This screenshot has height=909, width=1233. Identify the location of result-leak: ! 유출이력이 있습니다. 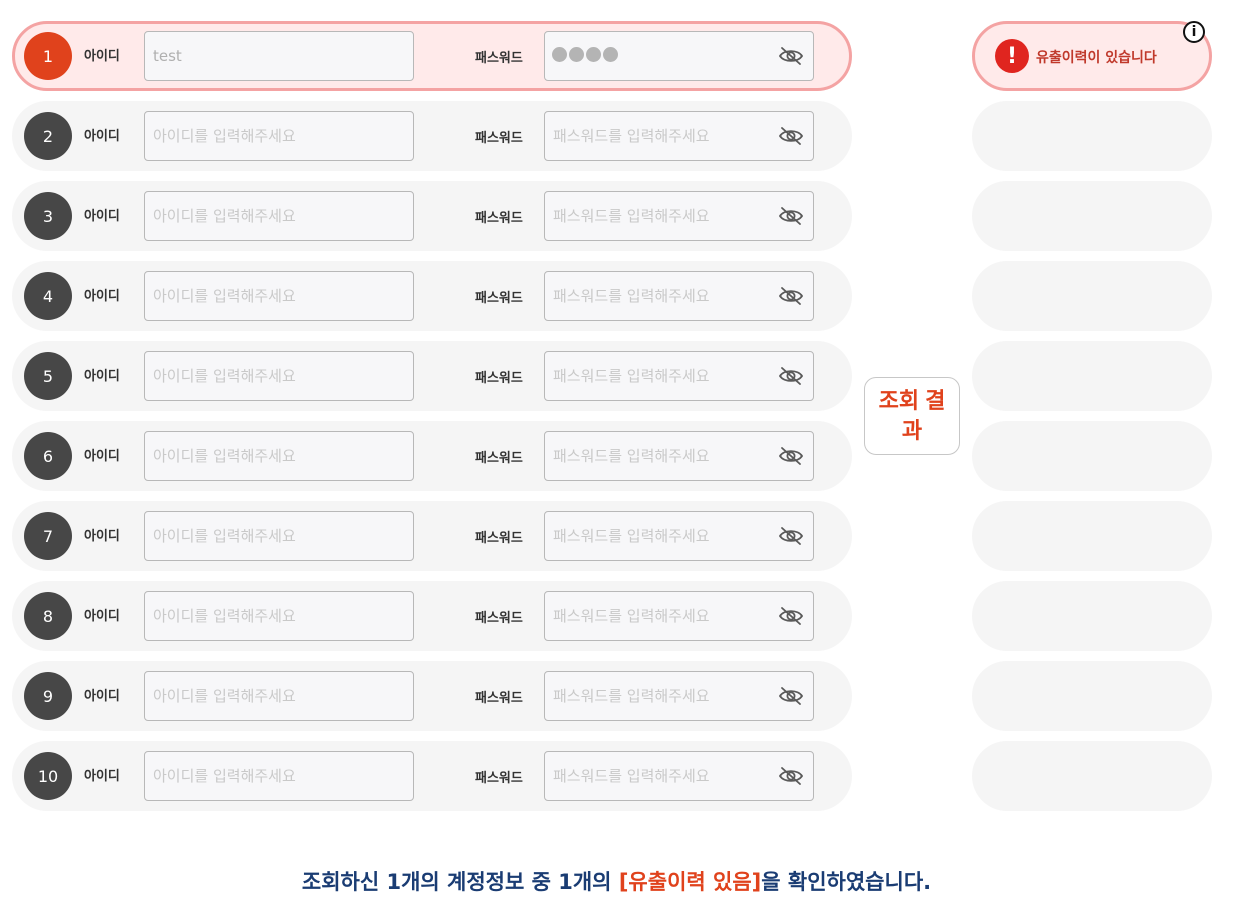
(1092, 56).